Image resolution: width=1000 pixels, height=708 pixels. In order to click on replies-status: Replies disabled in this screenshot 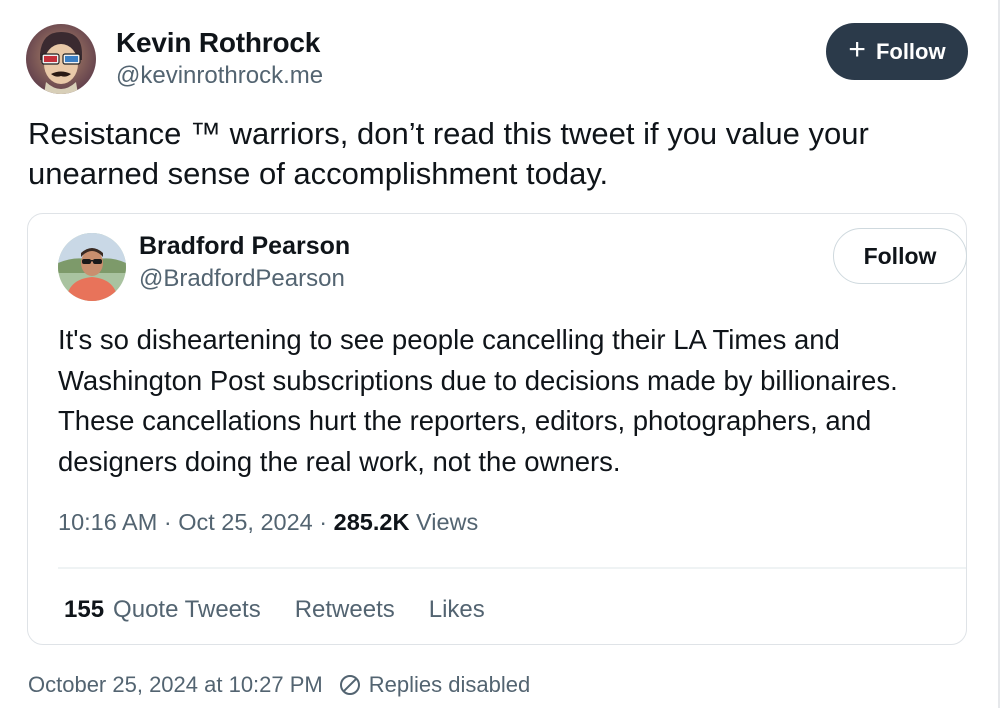, I will do `click(449, 684)`.